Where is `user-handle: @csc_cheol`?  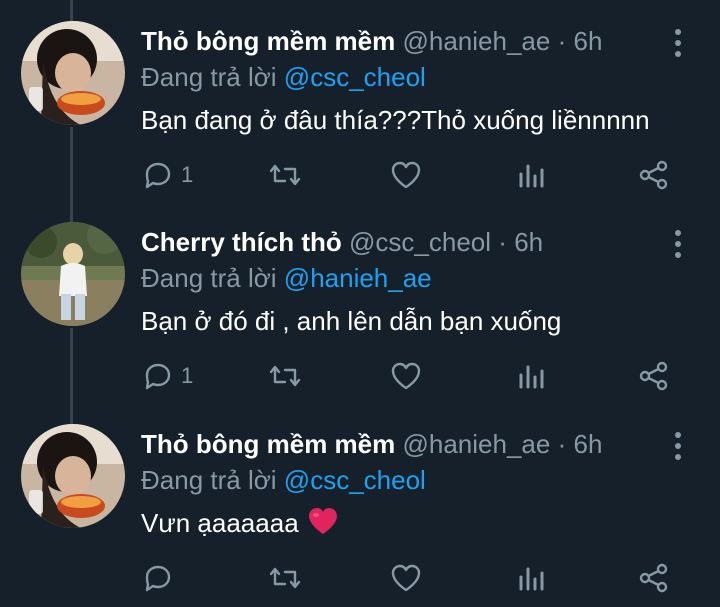
user-handle: @csc_cheol is located at coordinates (420, 242).